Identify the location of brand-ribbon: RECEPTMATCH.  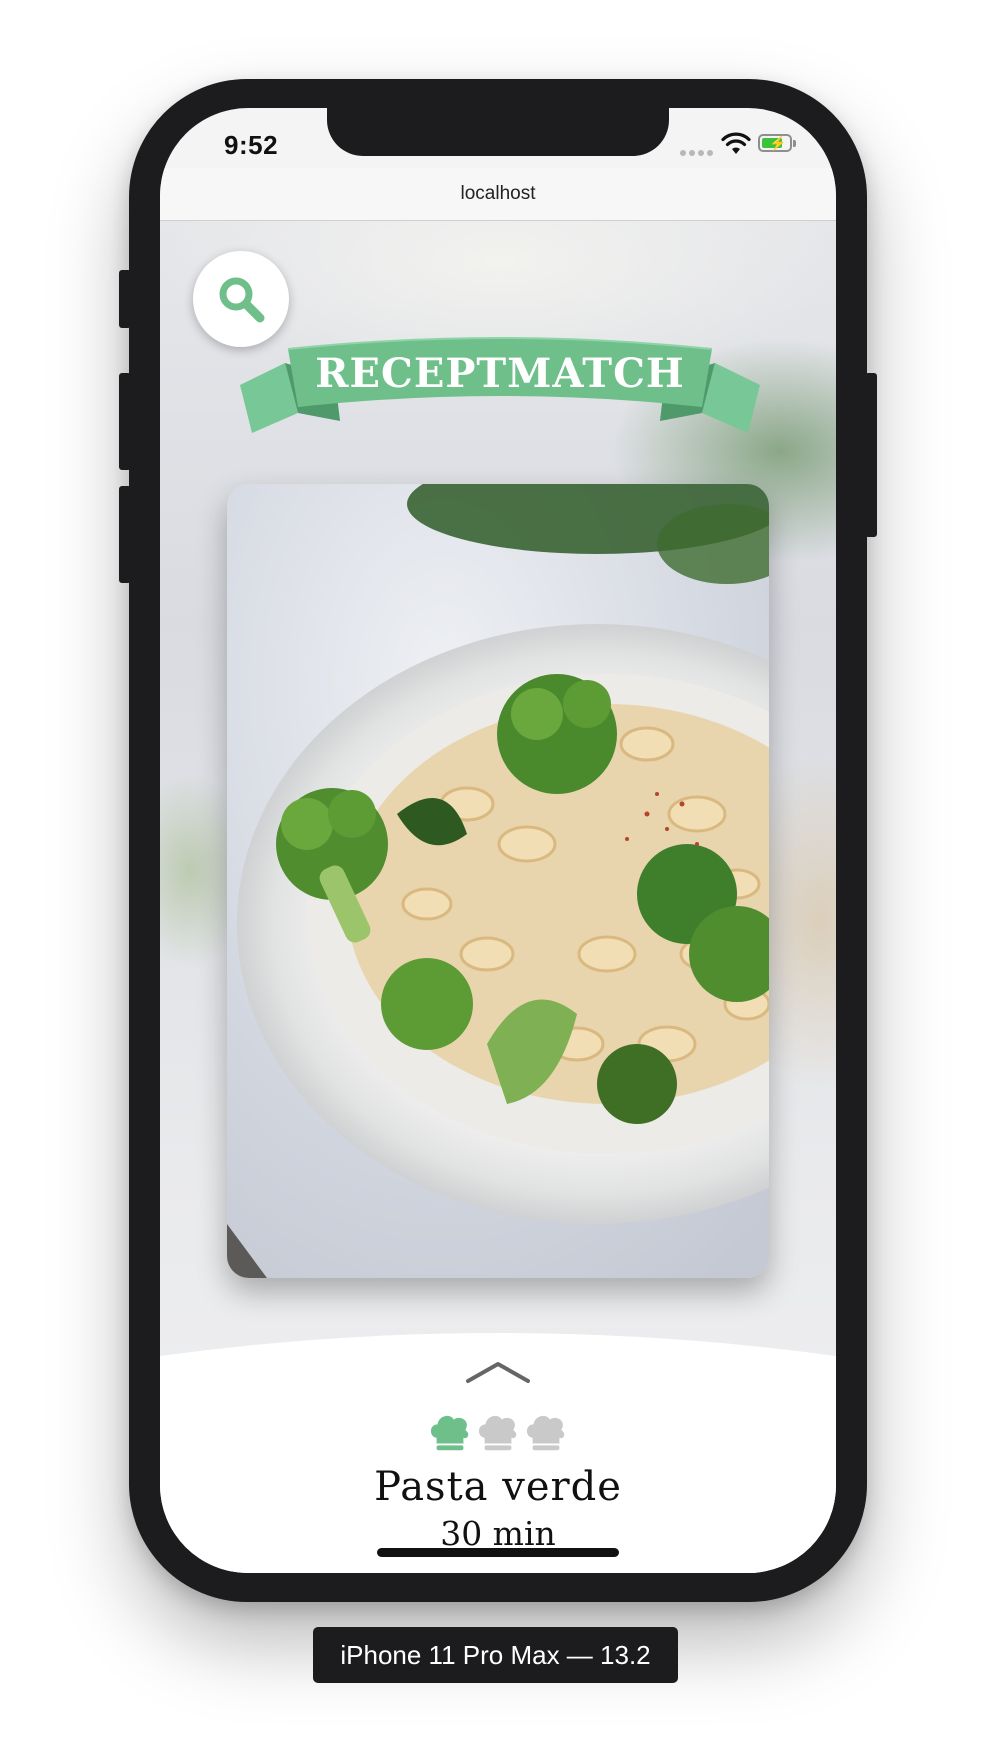
(500, 385).